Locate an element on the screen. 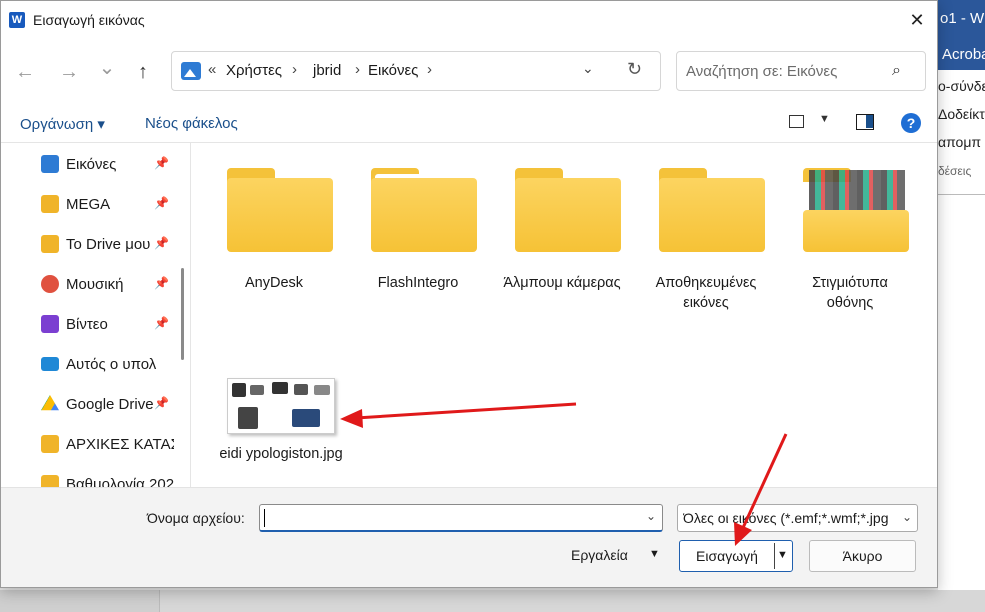 This screenshot has height=612, width=985. word-ribbon-tab: Acroba is located at coordinates (963, 54).